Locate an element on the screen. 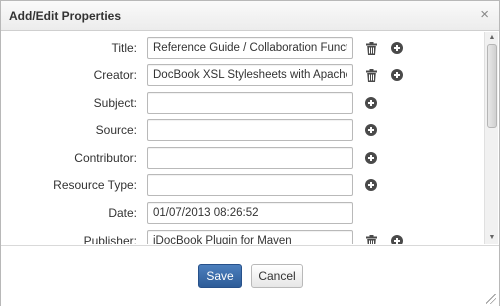 The image size is (500, 307). property-row-contributor: Contributor: is located at coordinates (242, 158).